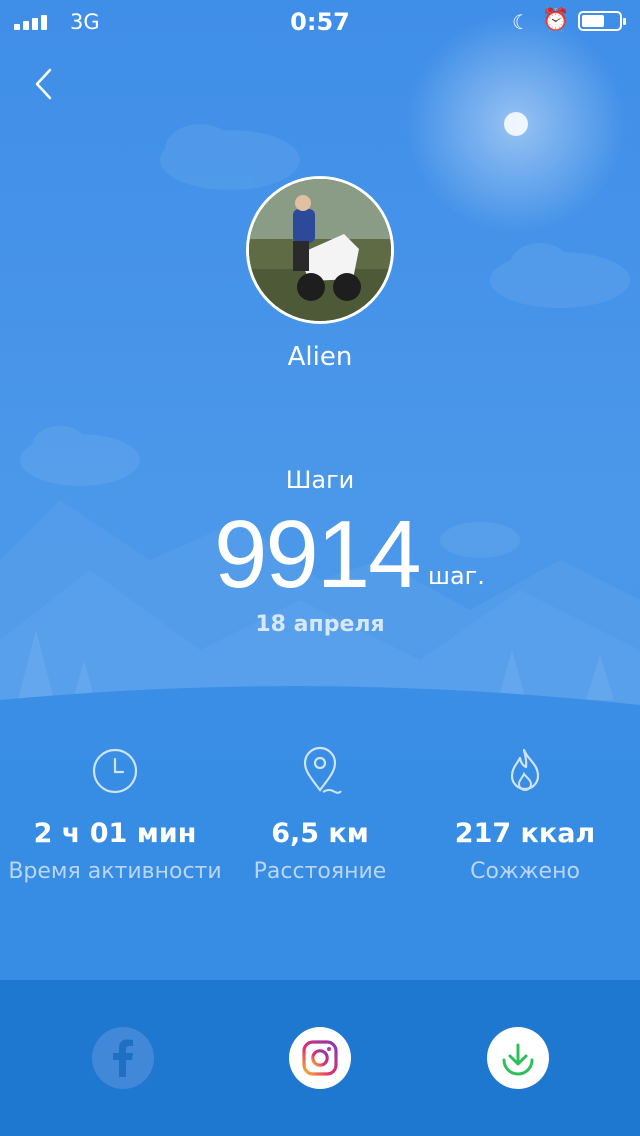  Describe the element at coordinates (115, 871) in the screenshot. I see `active-time-label: Время активности` at that location.